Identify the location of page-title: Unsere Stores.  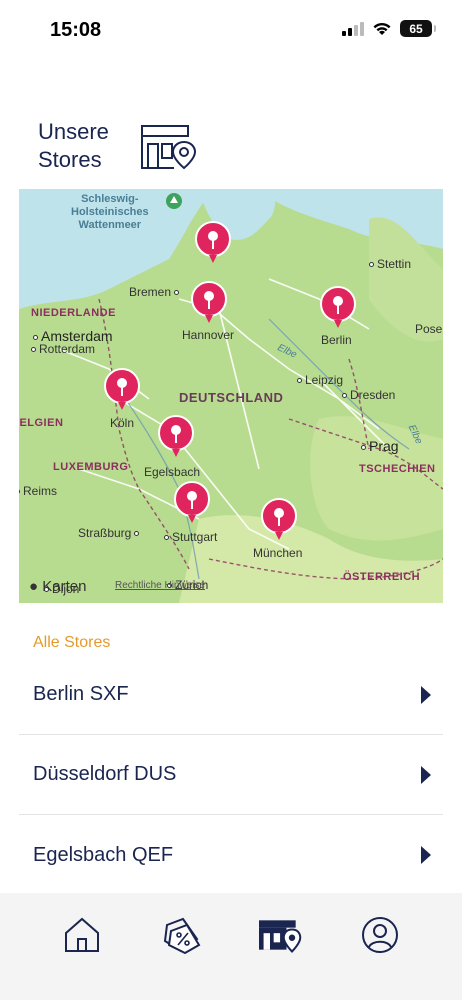
(73, 145).